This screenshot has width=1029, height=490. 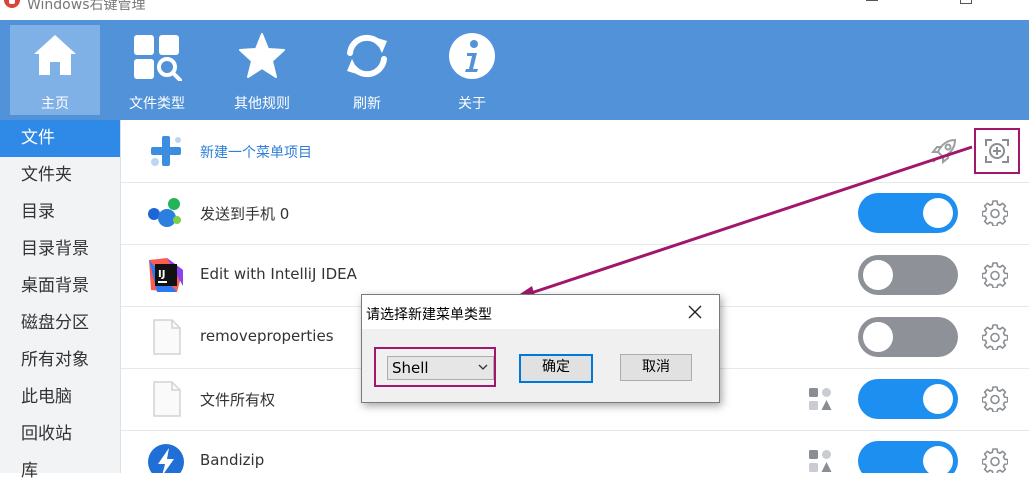 I want to click on list-item: Bandizip, so click(x=575, y=451).